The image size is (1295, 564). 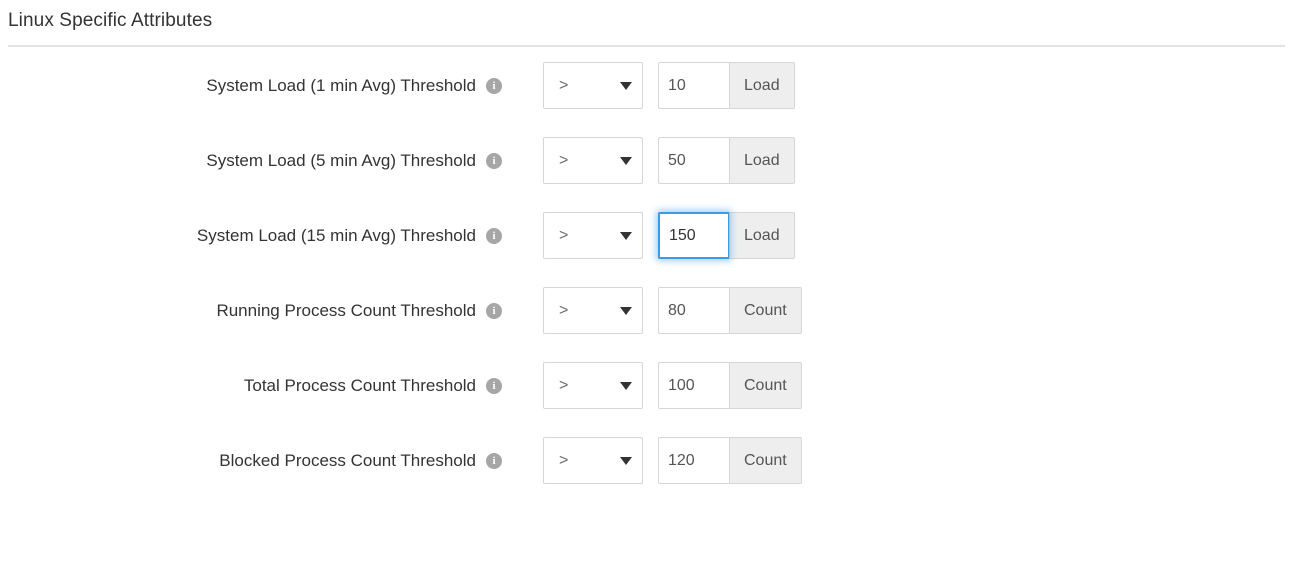 What do you see at coordinates (647, 99) in the screenshot?
I see `threshold-row: System Load (1 min Avg) Threshold i > Load` at bounding box center [647, 99].